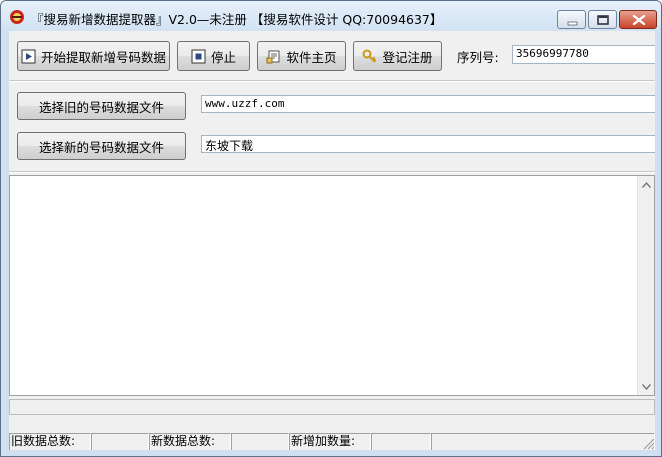  What do you see at coordinates (583, 54) in the screenshot?
I see `serial-input: 35696997780` at bounding box center [583, 54].